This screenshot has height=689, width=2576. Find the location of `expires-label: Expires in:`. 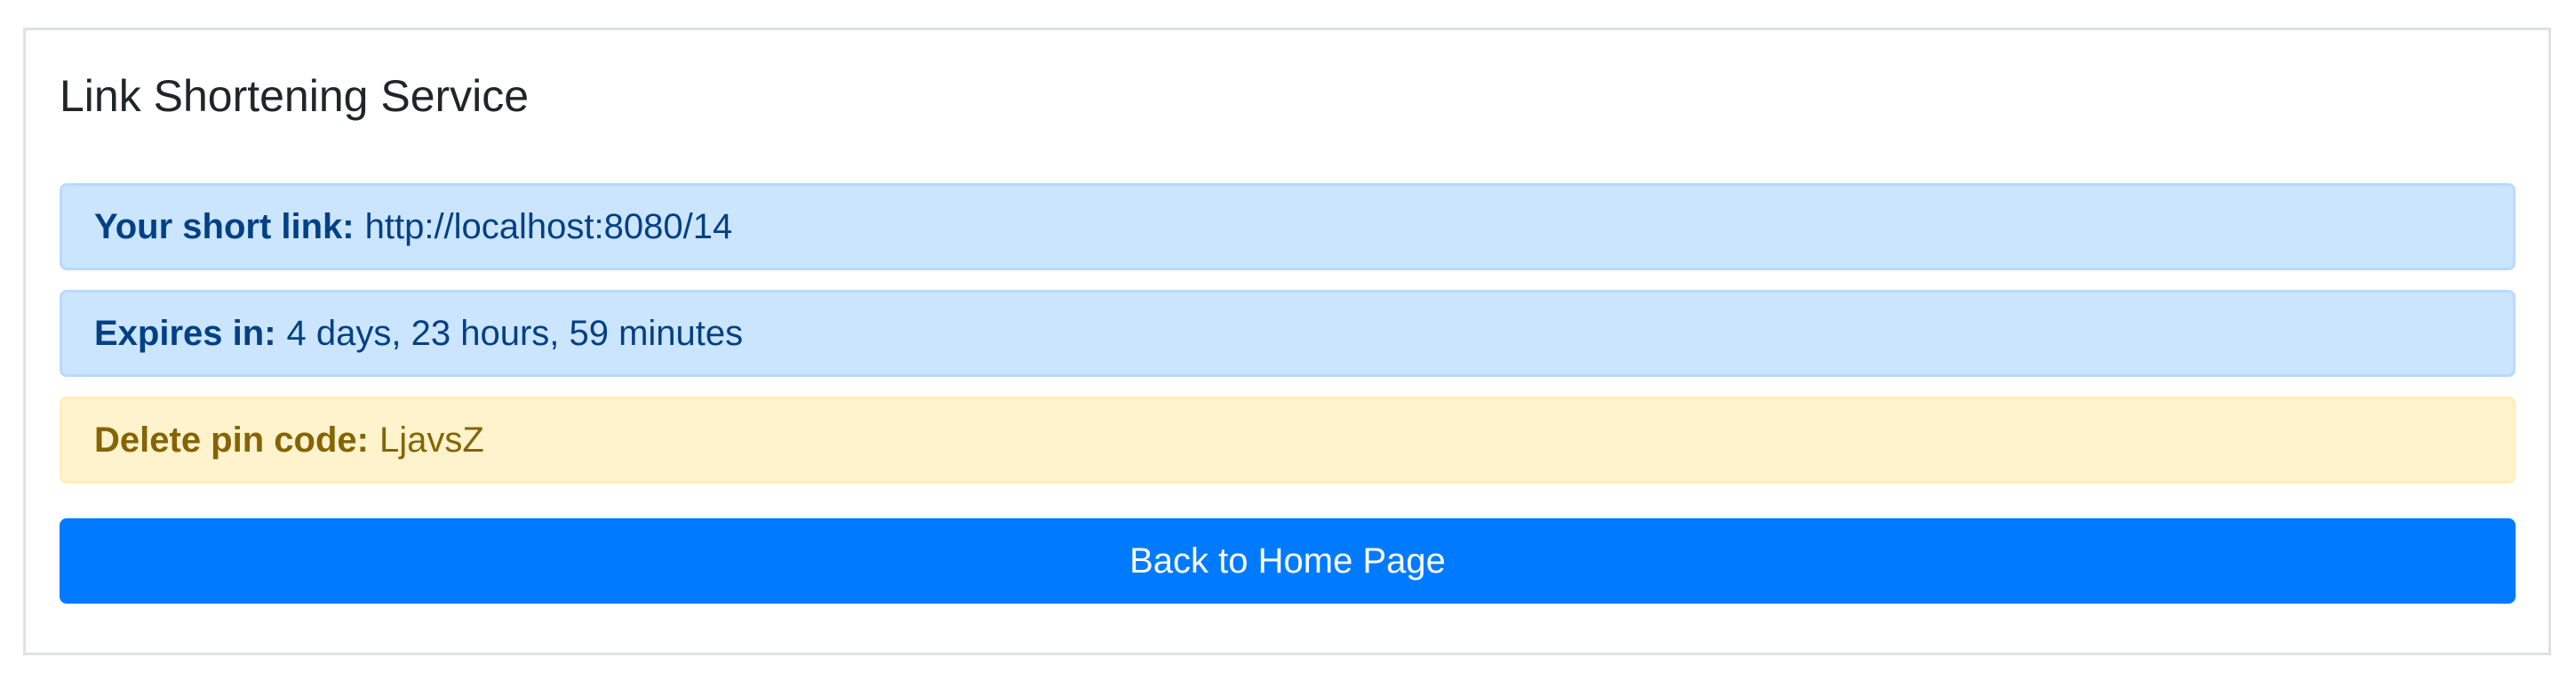

expires-label: Expires in: is located at coordinates (185, 333).